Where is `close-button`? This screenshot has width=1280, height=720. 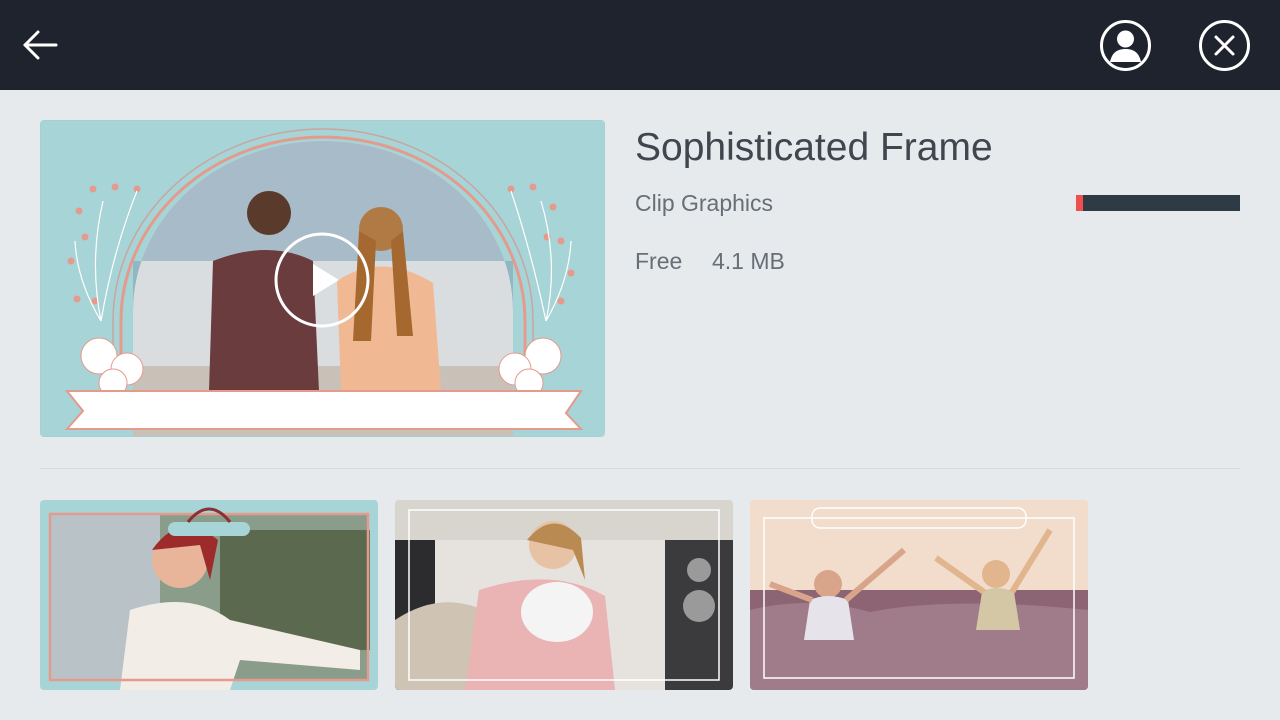
close-button is located at coordinates (1224, 45).